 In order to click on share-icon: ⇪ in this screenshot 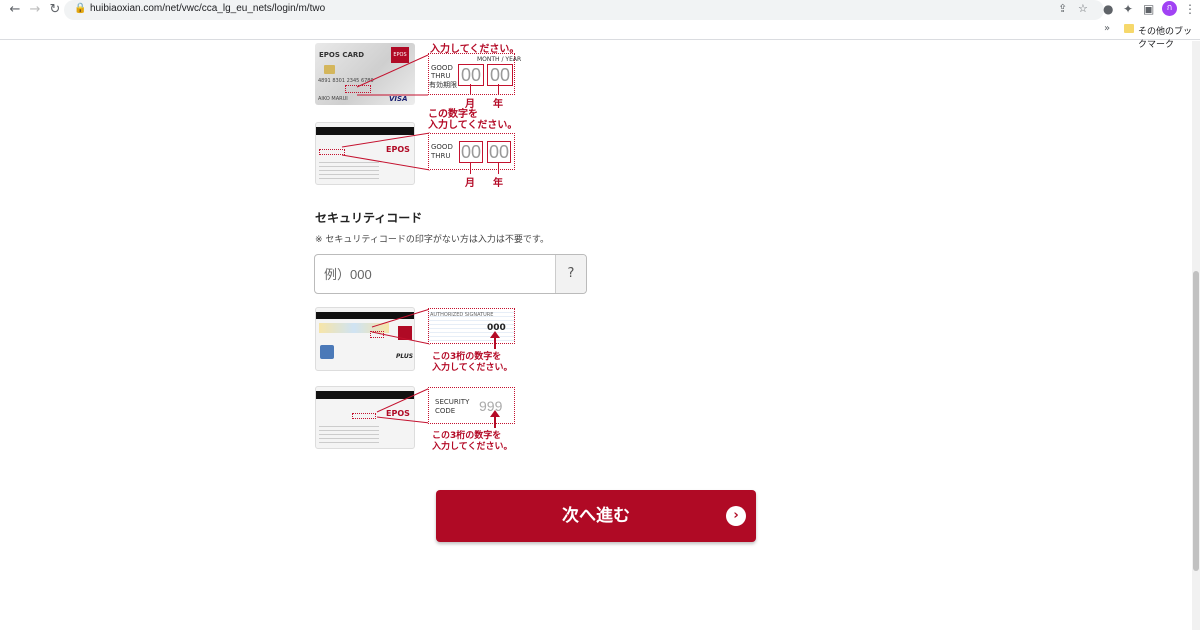, I will do `click(1062, 8)`.